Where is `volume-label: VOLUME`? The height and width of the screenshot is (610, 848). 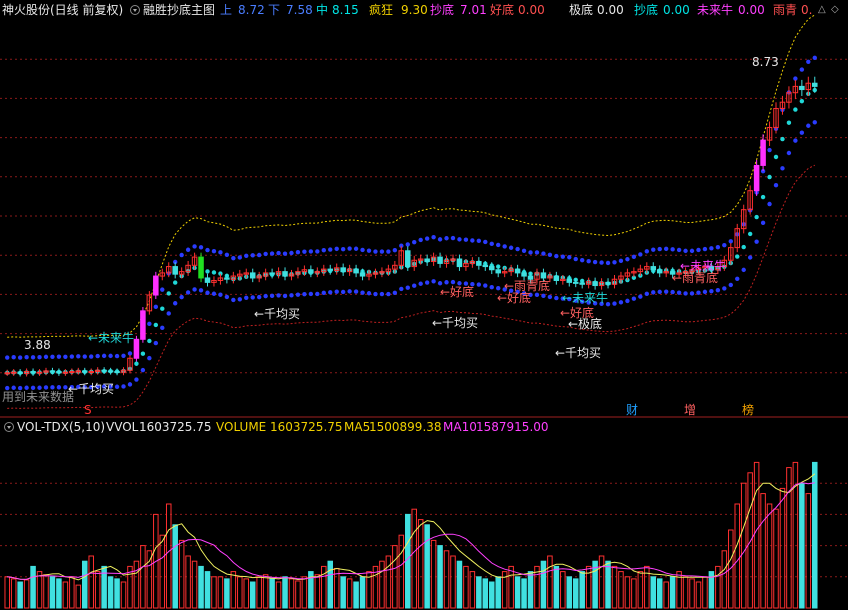 volume-label: VOLUME is located at coordinates (241, 427).